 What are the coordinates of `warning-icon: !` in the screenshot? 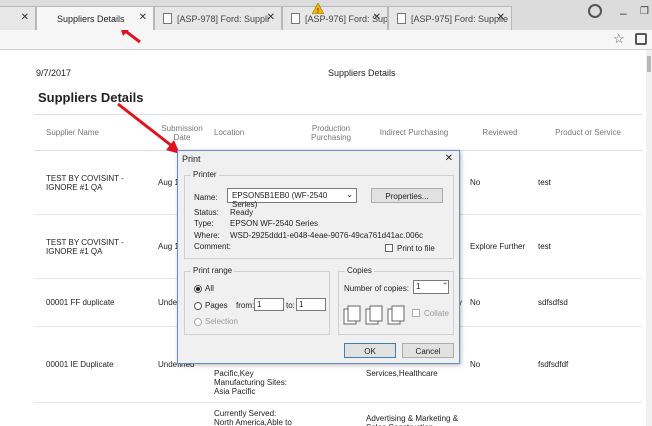 It's located at (318, 8).